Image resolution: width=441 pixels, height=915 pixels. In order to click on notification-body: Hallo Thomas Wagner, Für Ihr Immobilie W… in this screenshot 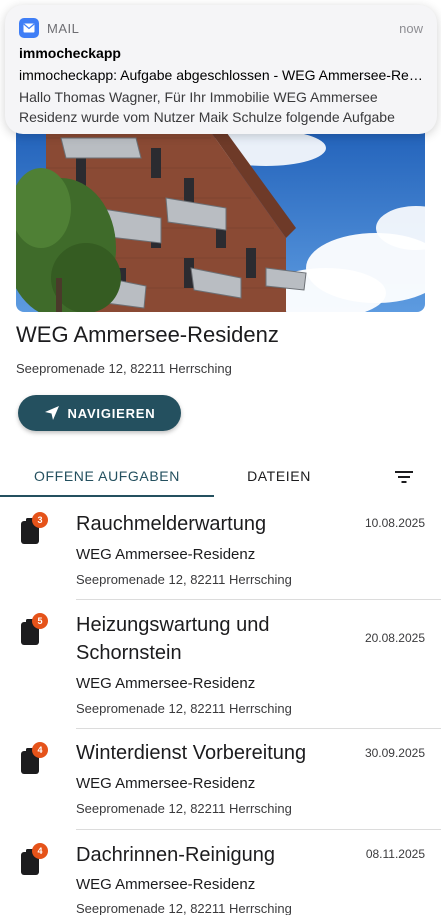, I will do `click(207, 107)`.